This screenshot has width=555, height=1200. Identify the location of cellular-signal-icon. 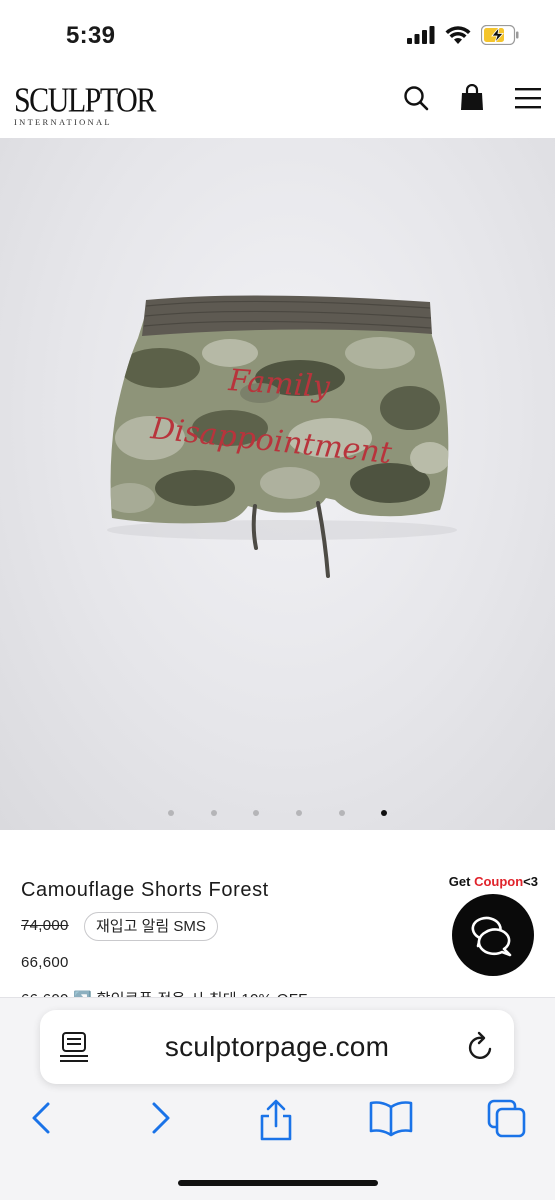
(421, 37).